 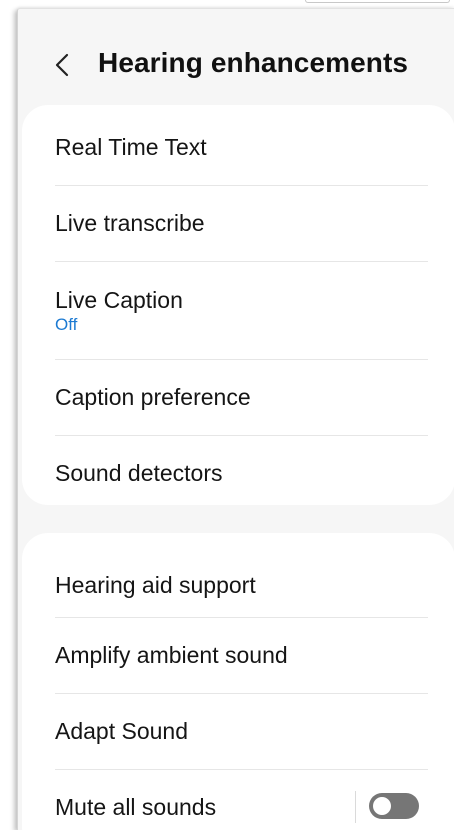 What do you see at coordinates (238, 731) in the screenshot?
I see `menu-item-adapt-sound: Adapt Sound` at bounding box center [238, 731].